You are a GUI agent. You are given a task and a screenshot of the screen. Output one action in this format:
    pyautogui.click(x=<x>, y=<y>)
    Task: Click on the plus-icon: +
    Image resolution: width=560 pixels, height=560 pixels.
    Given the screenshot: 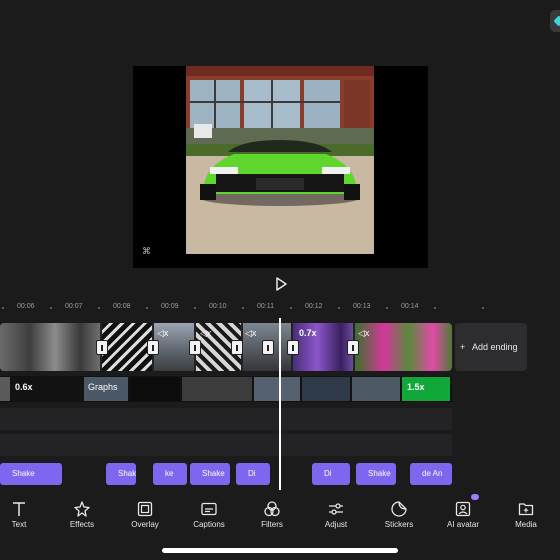 What is the action you would take?
    pyautogui.click(x=463, y=347)
    